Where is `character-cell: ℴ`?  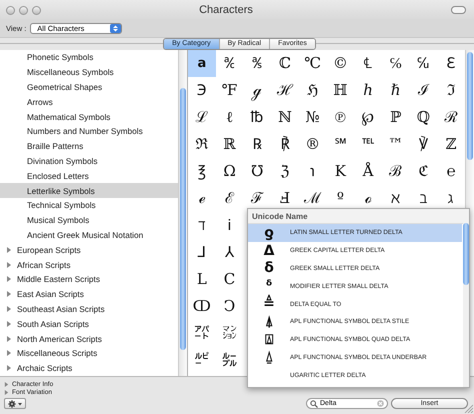
character-cell: ℴ is located at coordinates (368, 198).